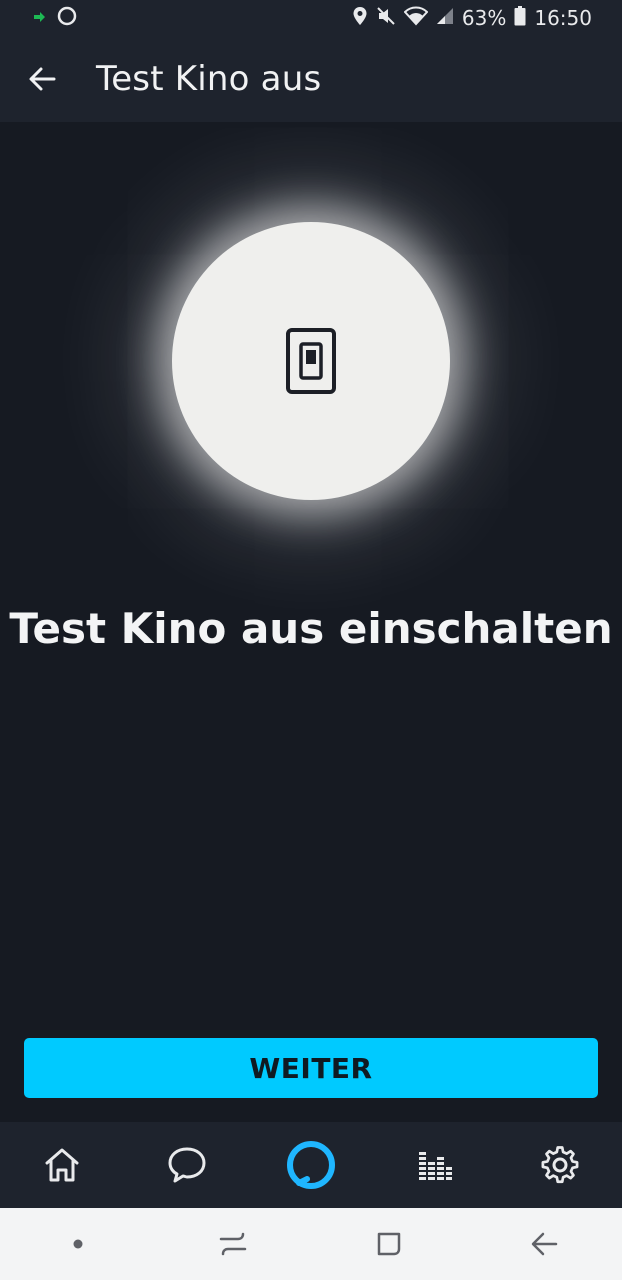  I want to click on nav-alexa, so click(311, 1165).